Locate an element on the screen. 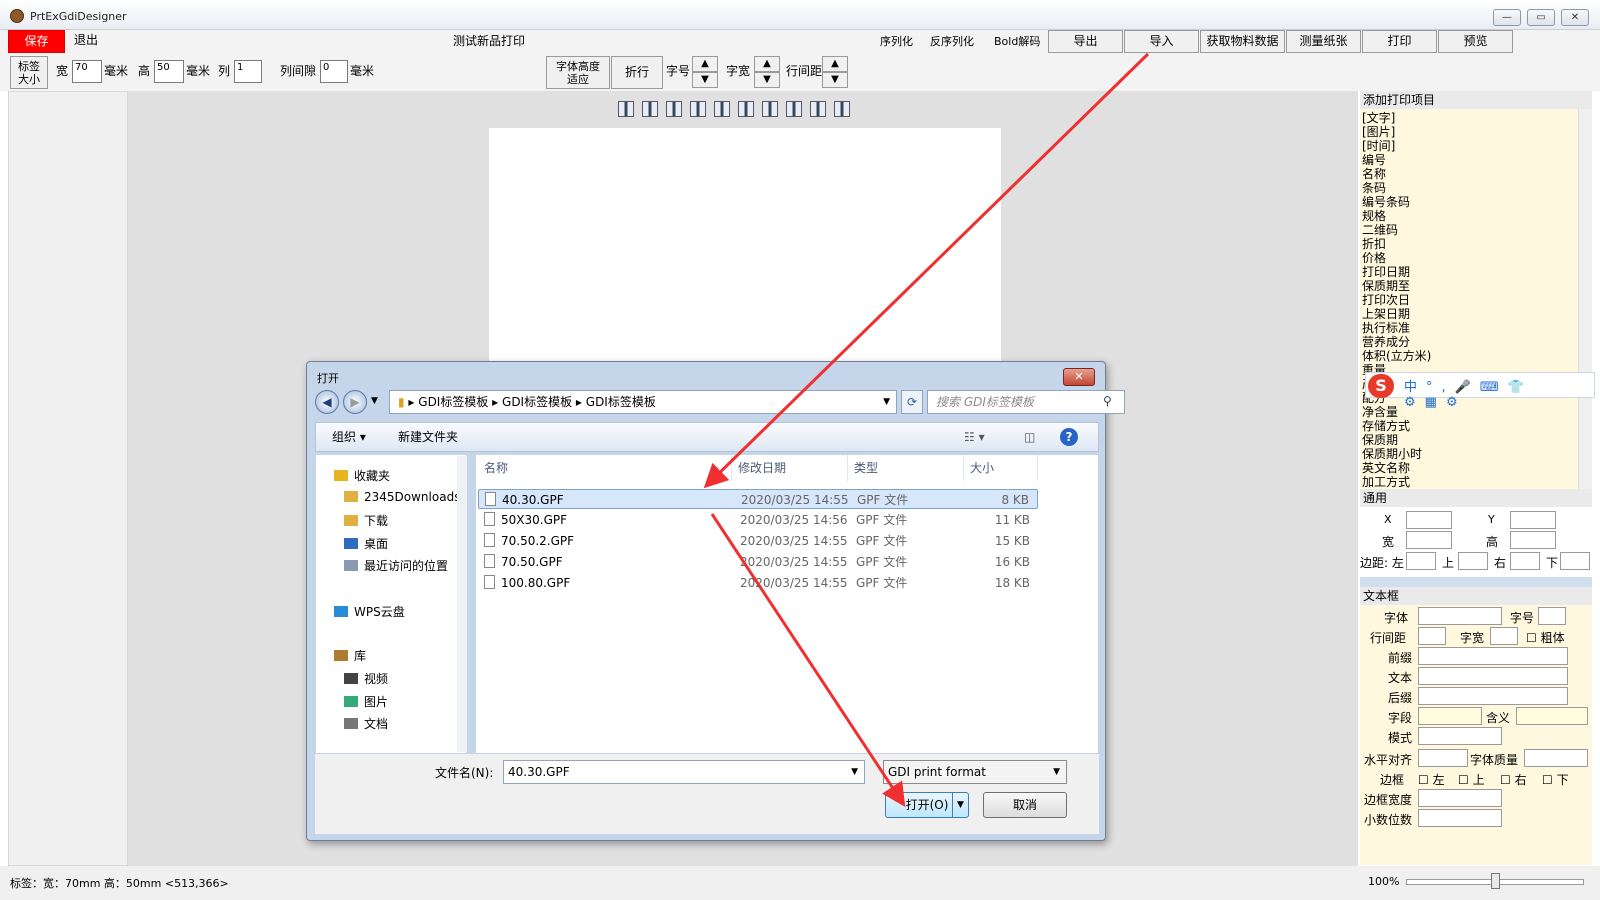  arrow-import-to-file is located at coordinates (926, 270).